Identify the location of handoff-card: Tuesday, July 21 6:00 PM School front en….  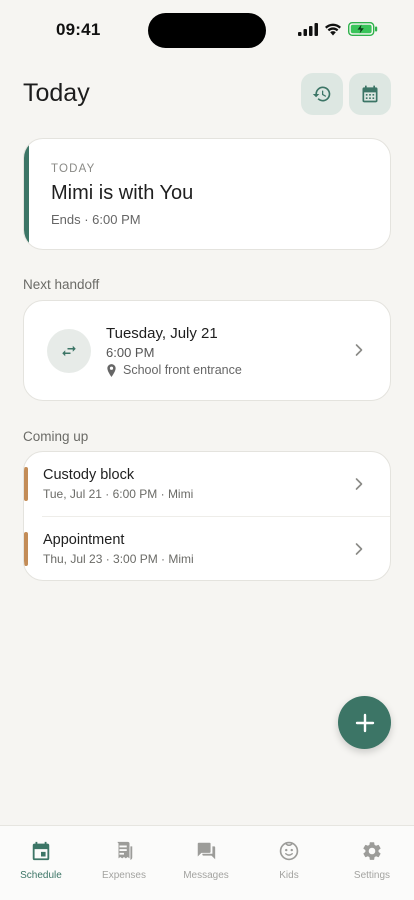
(207, 350).